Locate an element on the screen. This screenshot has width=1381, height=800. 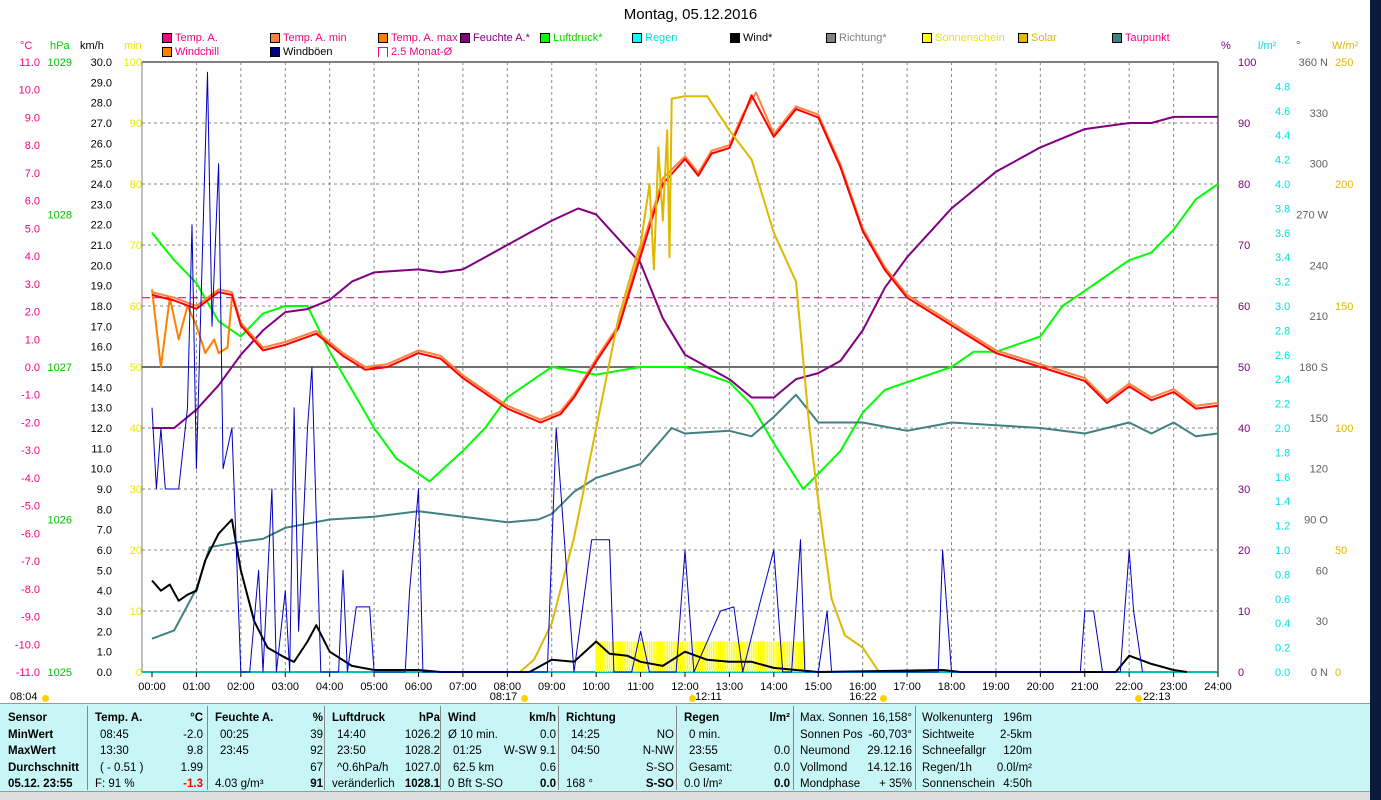
row: 23:50 1028.2 is located at coordinates (386, 751).